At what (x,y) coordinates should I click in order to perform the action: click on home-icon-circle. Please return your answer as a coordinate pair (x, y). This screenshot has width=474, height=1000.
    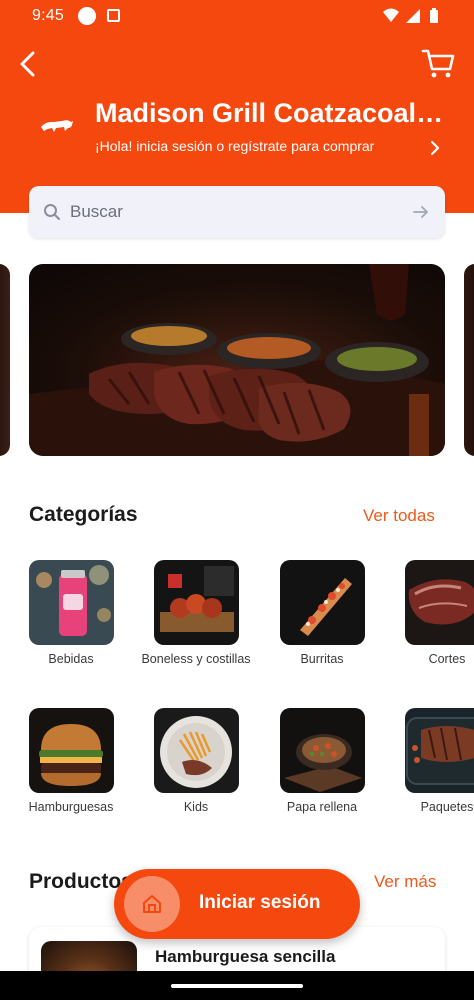
    Looking at the image, I should click on (152, 904).